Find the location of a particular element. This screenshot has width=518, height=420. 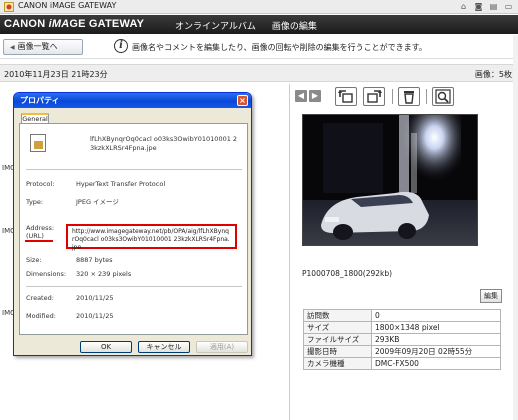

back-to-list-button: ◀ 画像一覧へ is located at coordinates (43, 47).